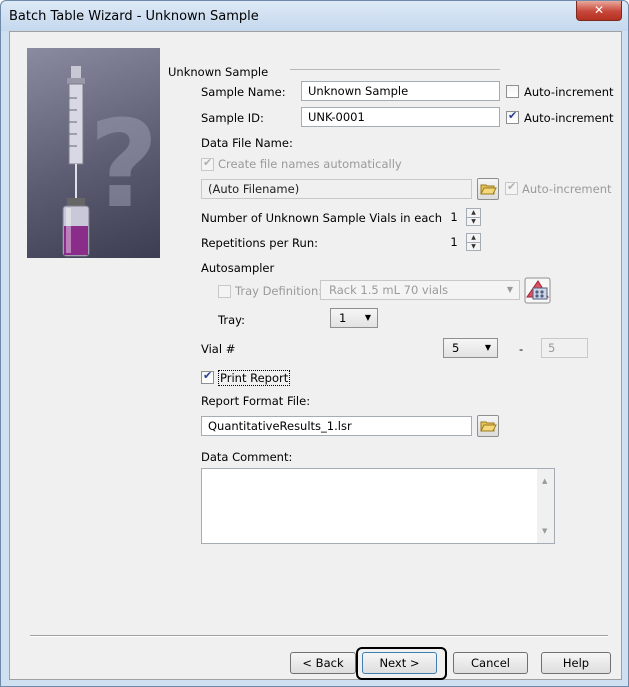 This screenshot has width=629, height=687. What do you see at coordinates (321, 218) in the screenshot?
I see `vials-each-label: Number of Unknown Sample Vials in each` at bounding box center [321, 218].